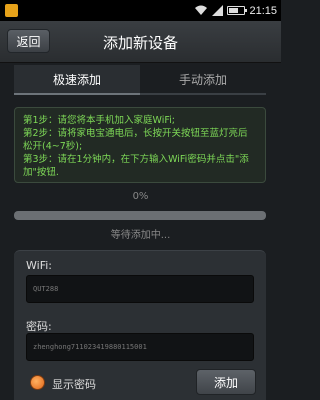 This screenshot has height=400, width=320. Describe the element at coordinates (140, 10) in the screenshot. I see `status-bar: 21:15` at that location.